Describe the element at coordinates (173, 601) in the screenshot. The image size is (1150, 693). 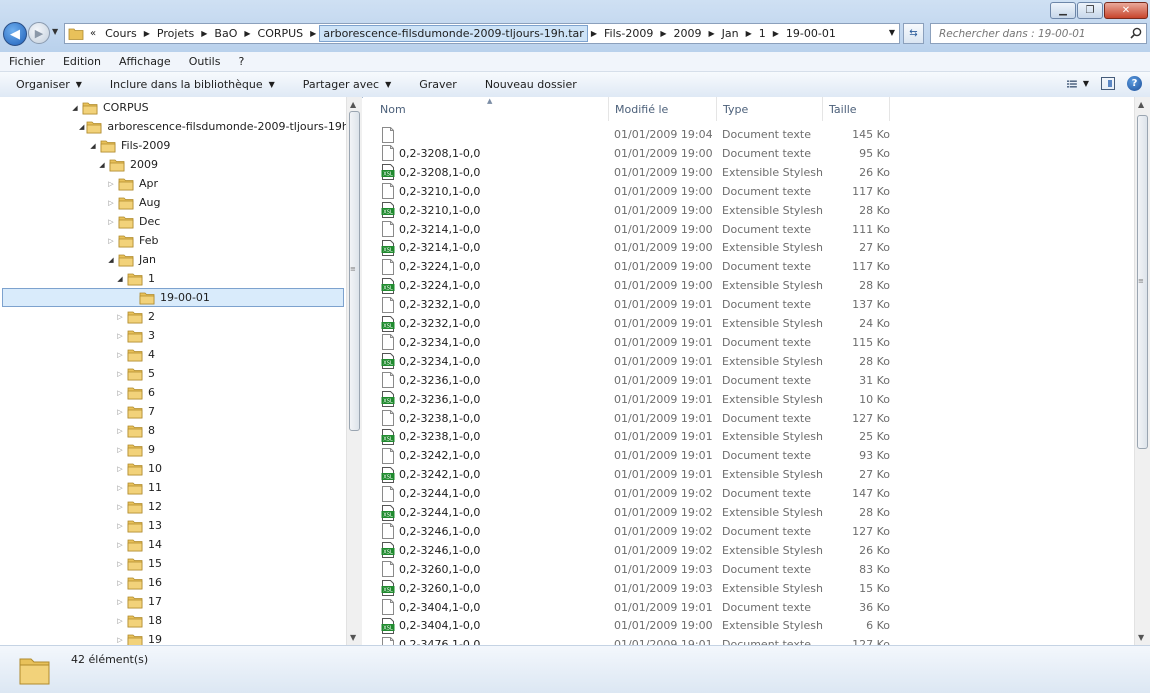
I see `tree-item: ▷ 17` at that location.